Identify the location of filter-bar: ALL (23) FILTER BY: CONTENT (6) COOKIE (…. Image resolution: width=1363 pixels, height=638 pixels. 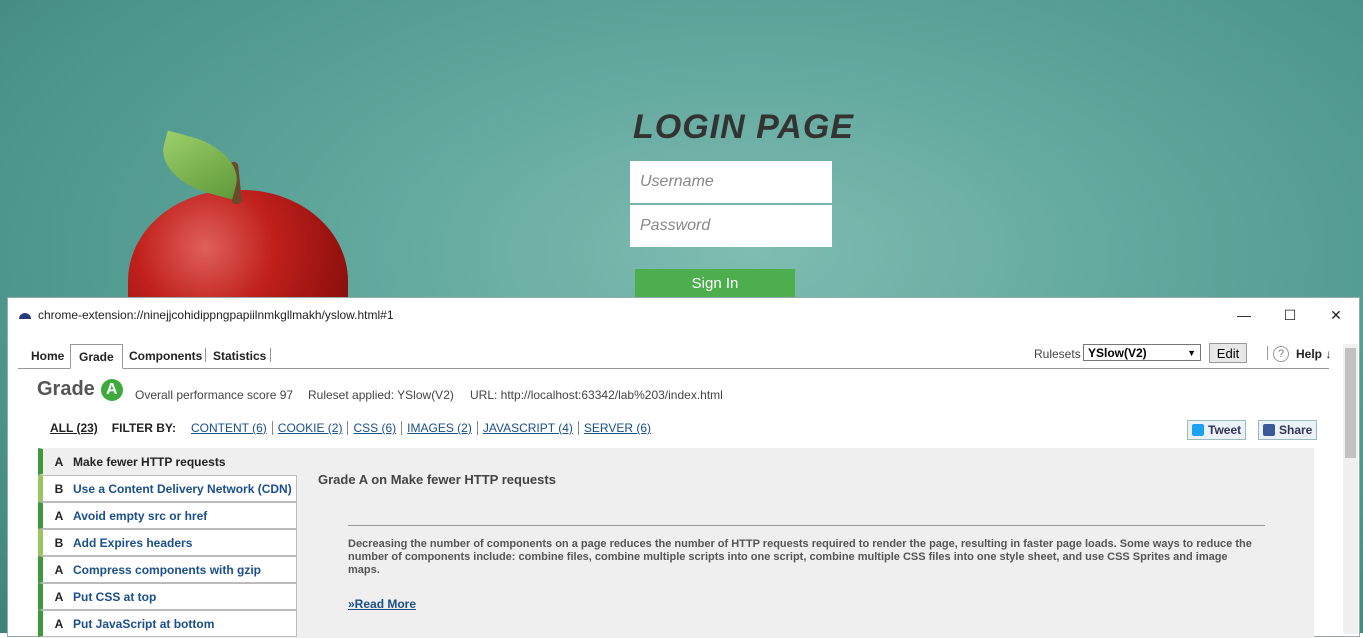
(353, 428).